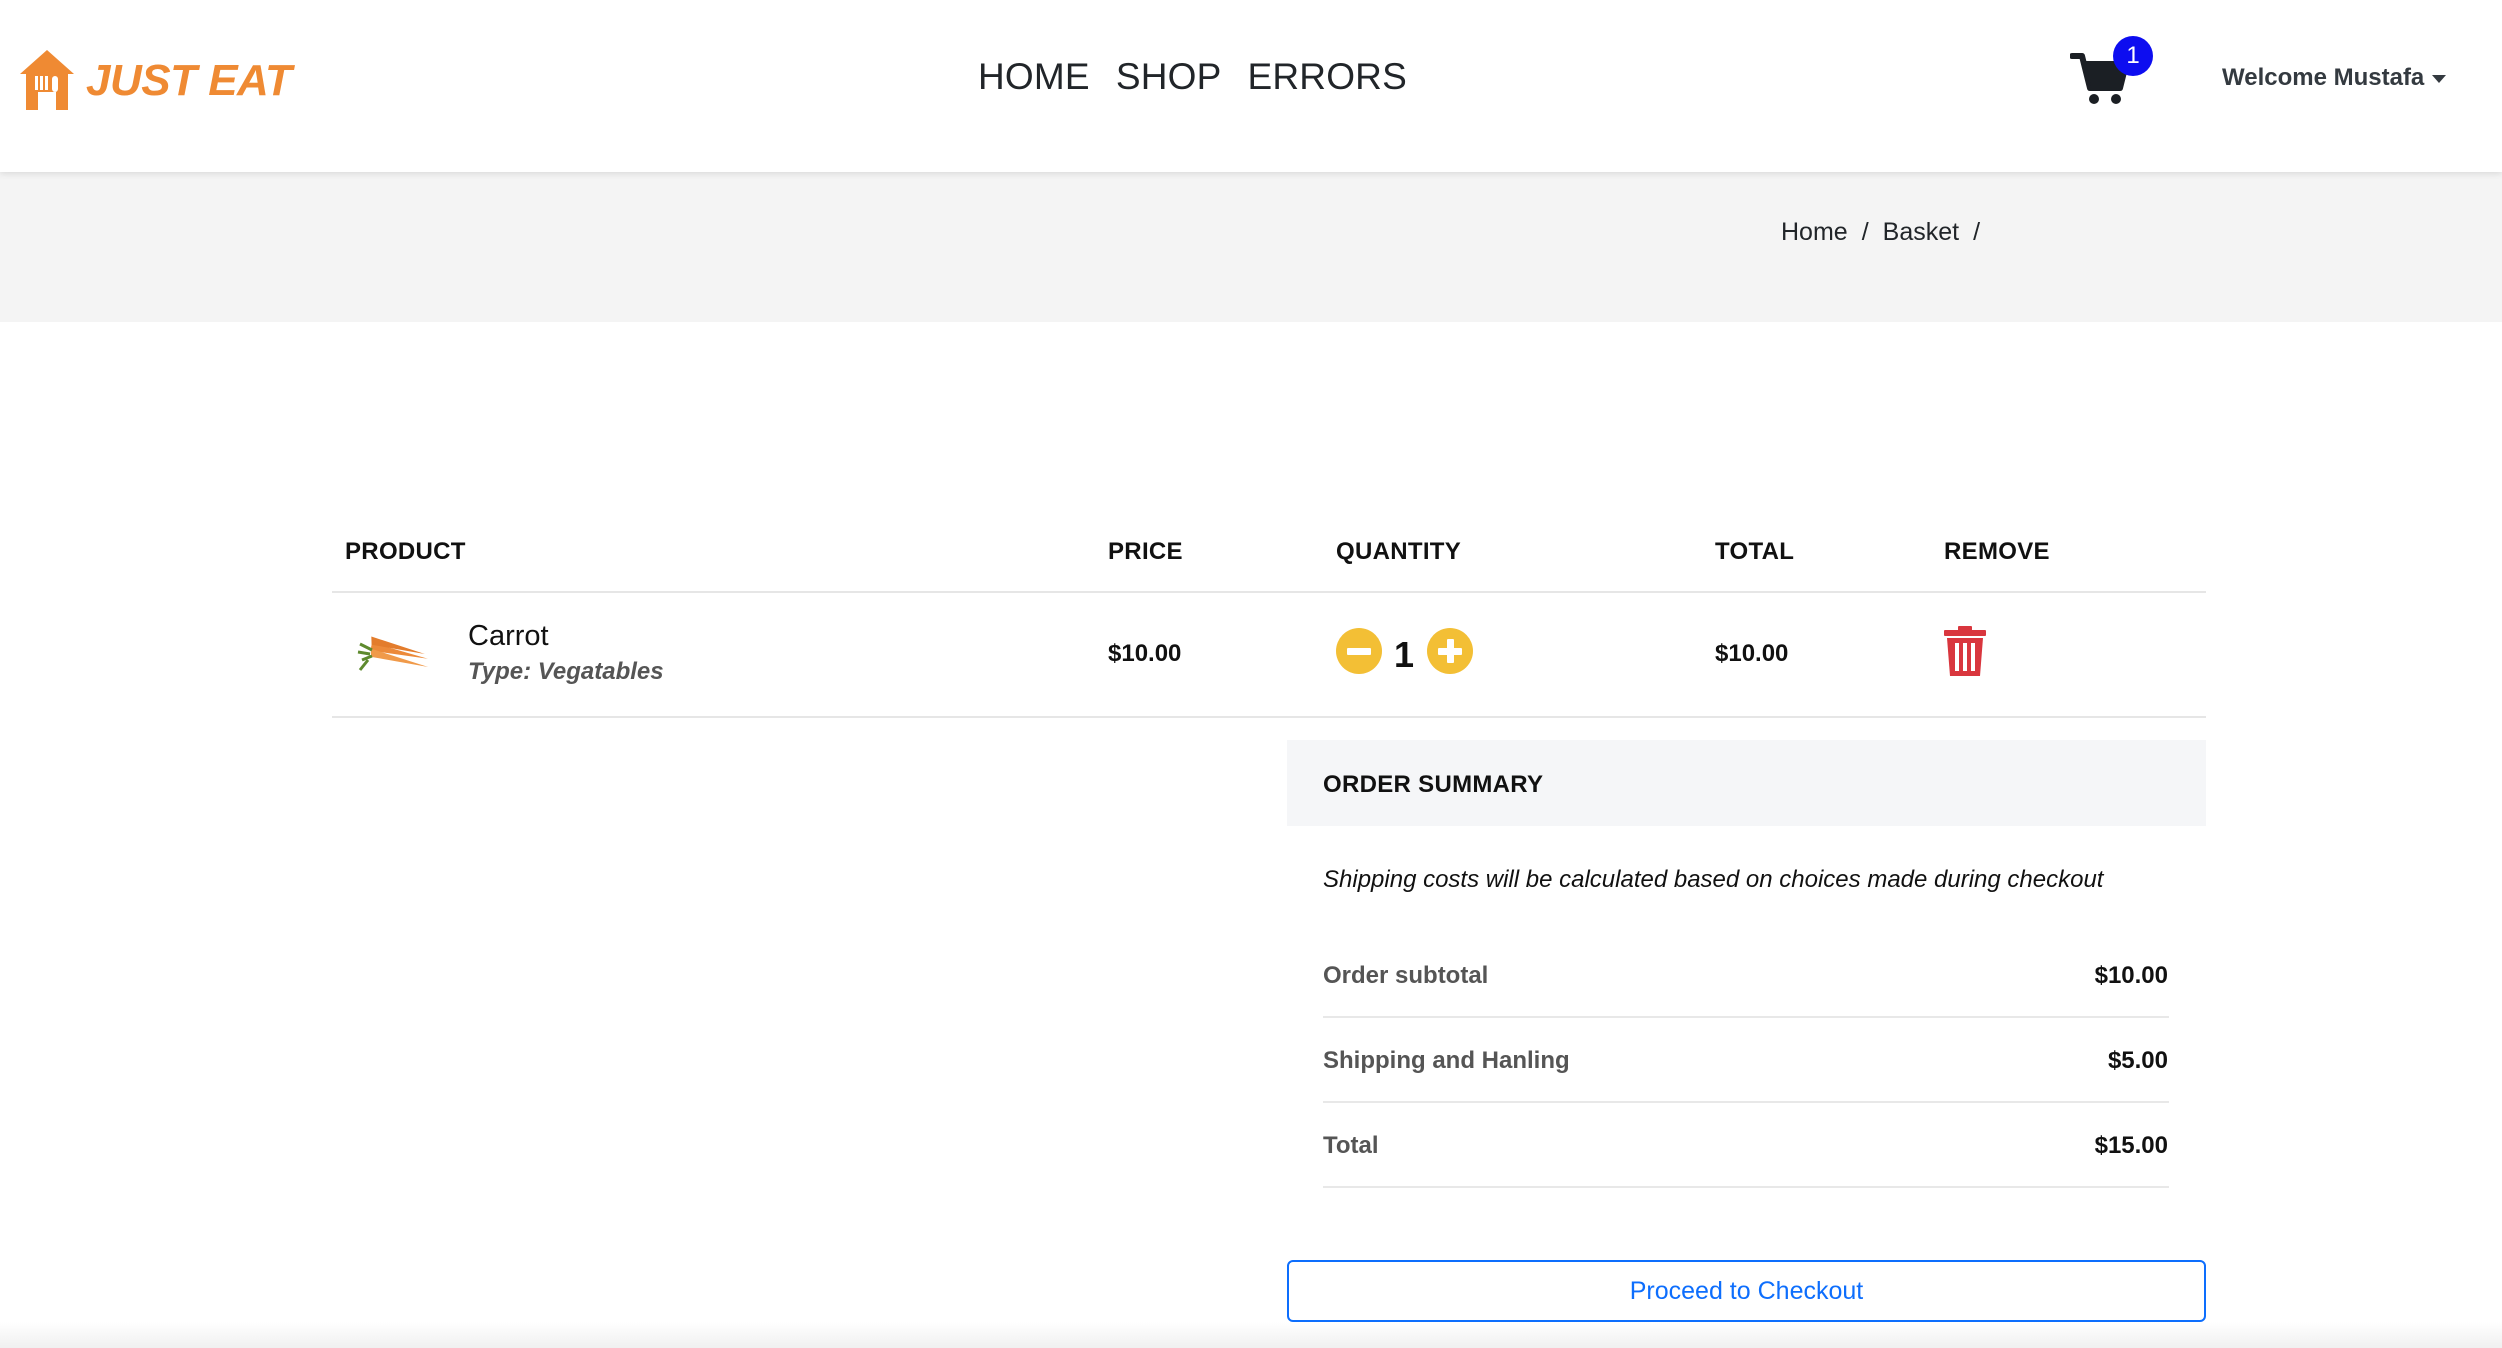 The width and height of the screenshot is (2502, 1348). I want to click on page-bottom-shade, so click(1251, 1335).